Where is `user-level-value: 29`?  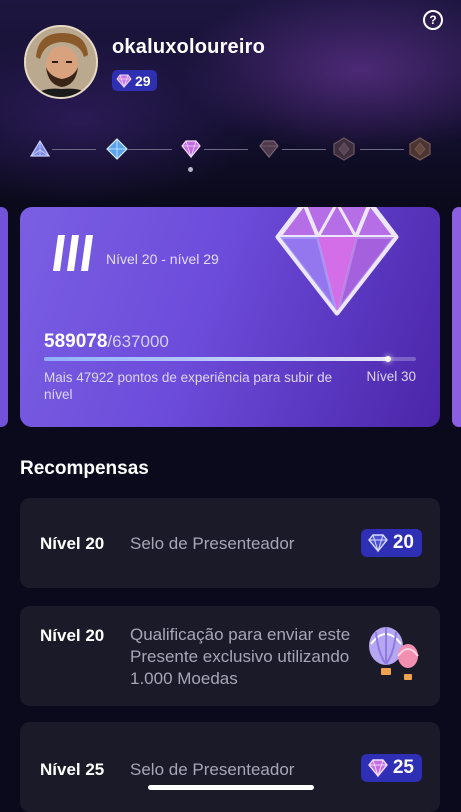 user-level-value: 29 is located at coordinates (143, 80).